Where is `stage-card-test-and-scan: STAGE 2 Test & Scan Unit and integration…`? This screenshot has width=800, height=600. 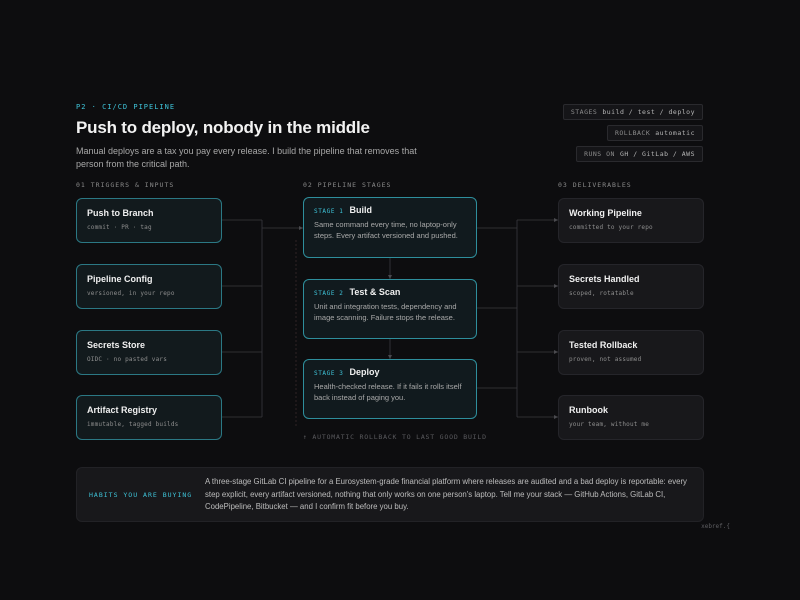
stage-card-test-and-scan: STAGE 2 Test & Scan Unit and integration… is located at coordinates (390, 309).